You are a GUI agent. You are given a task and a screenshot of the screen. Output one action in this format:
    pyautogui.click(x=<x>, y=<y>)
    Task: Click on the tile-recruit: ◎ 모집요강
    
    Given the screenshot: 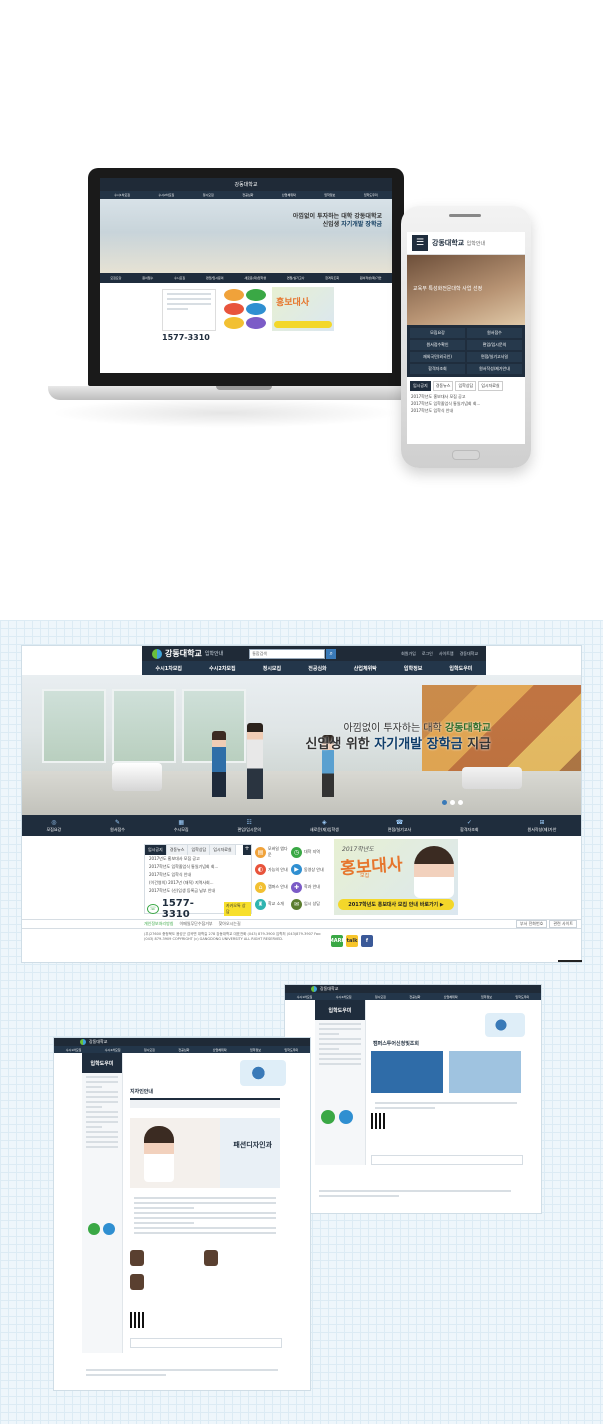 What is the action you would take?
    pyautogui.click(x=53, y=826)
    